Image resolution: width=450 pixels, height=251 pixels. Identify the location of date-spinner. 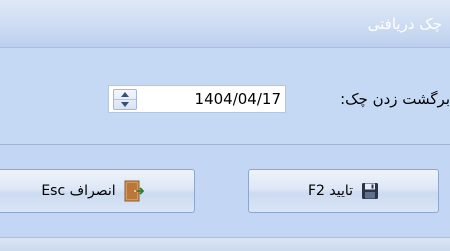
(125, 99).